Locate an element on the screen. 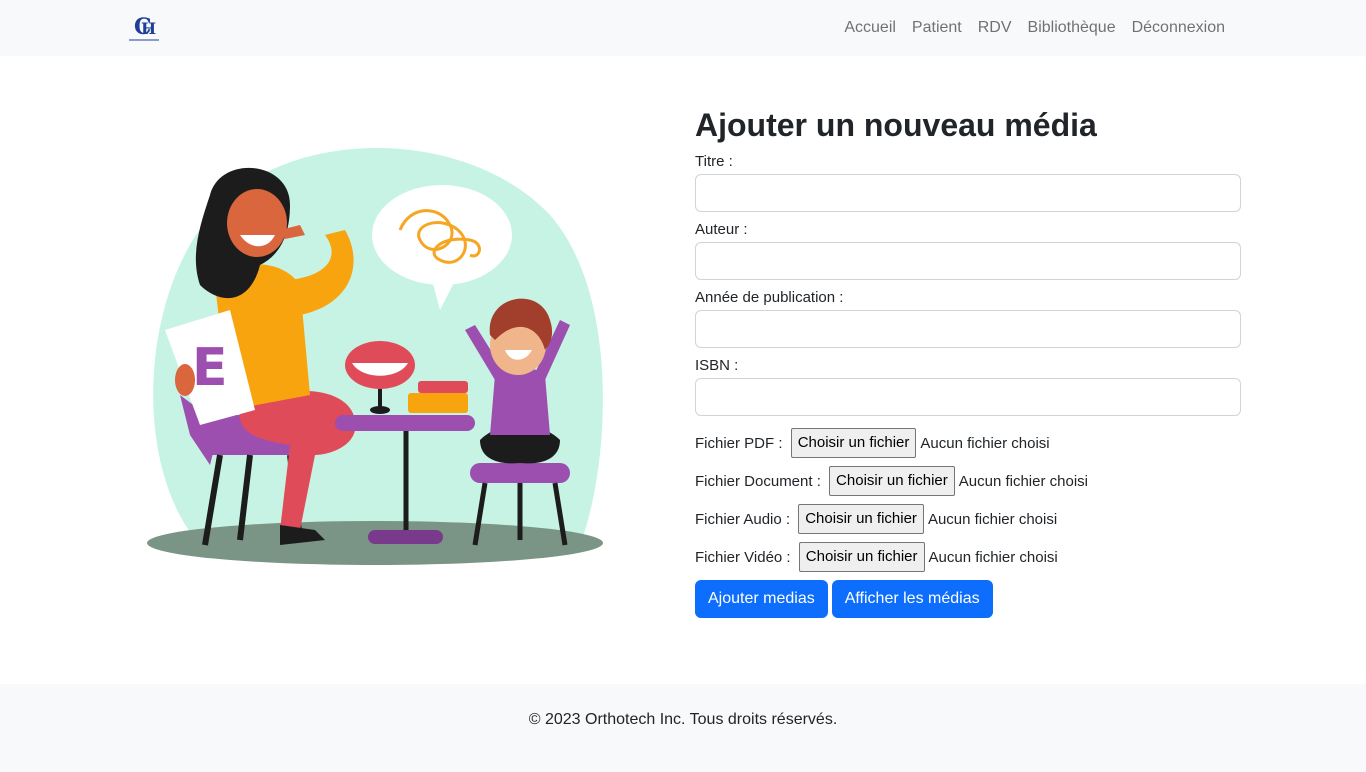  nav-item-patient: Patient is located at coordinates (937, 28).